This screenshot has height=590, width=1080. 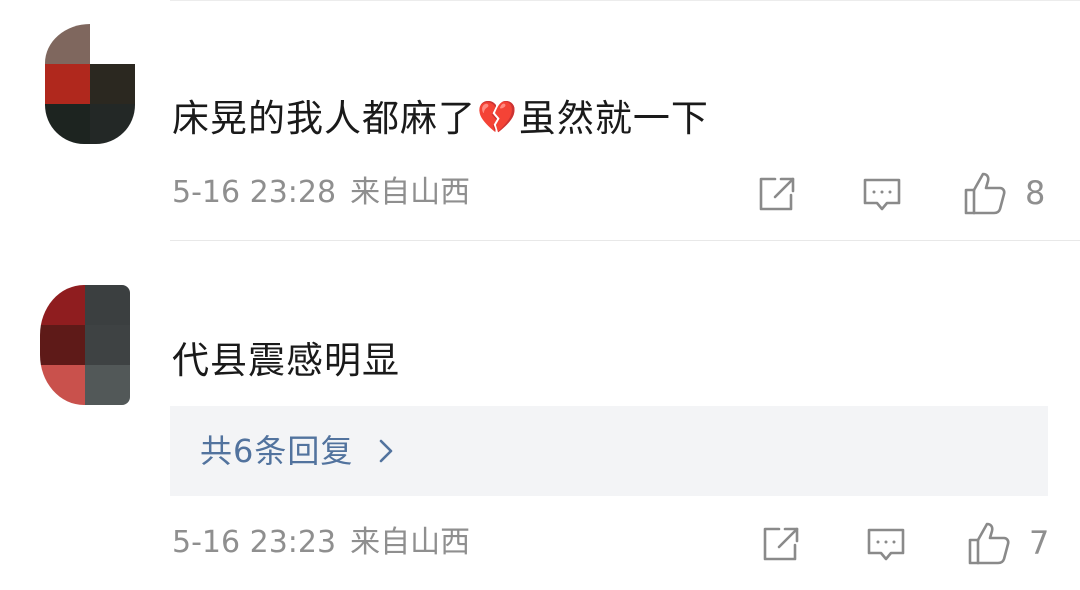 I want to click on top-divider, so click(x=625, y=0).